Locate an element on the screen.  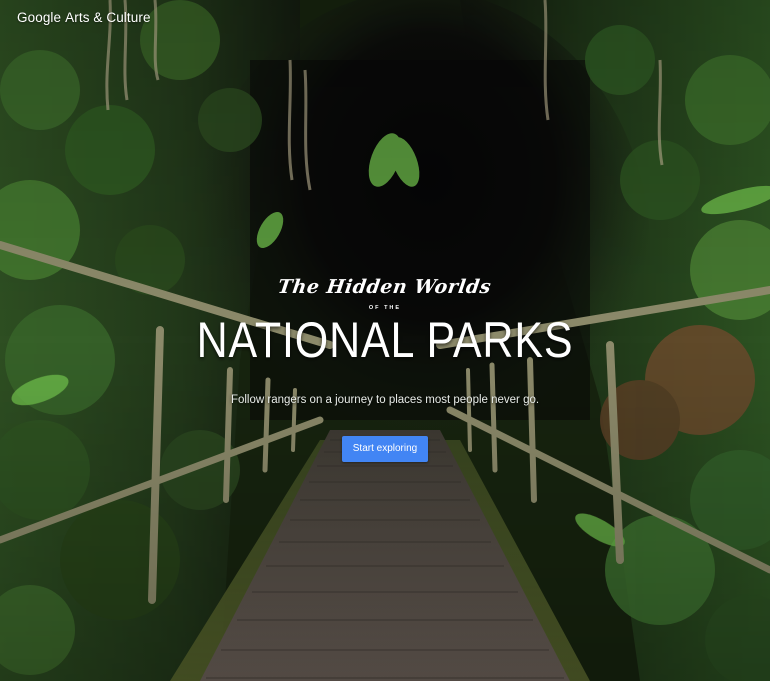
script-title-text: The Hidden Worlds is located at coordinates (385, 287).